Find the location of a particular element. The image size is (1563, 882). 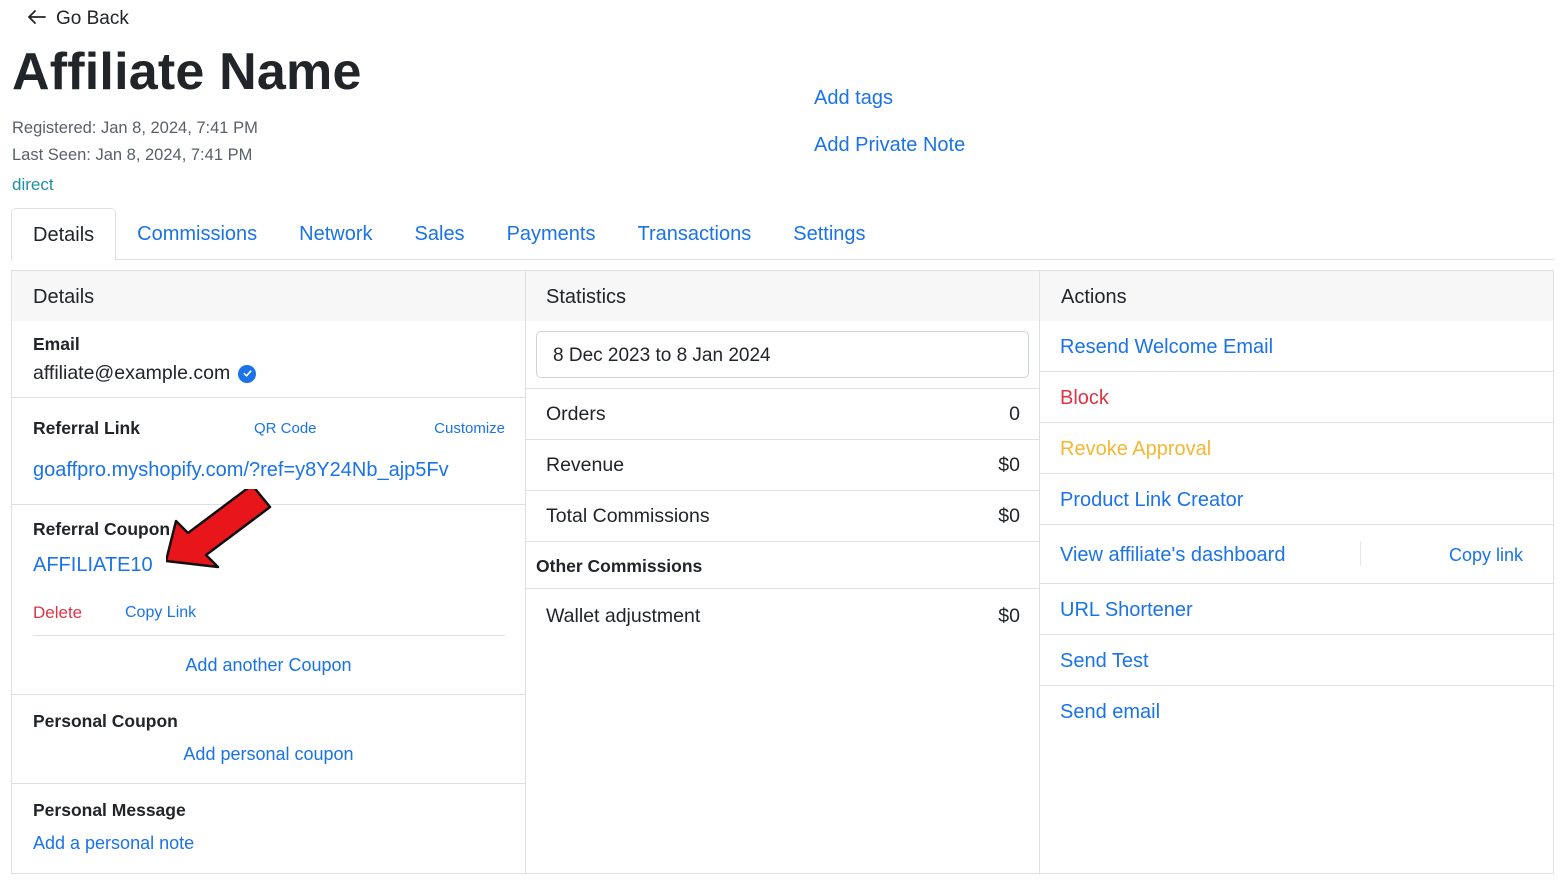

go-back-link: Go Back is located at coordinates (78, 19).